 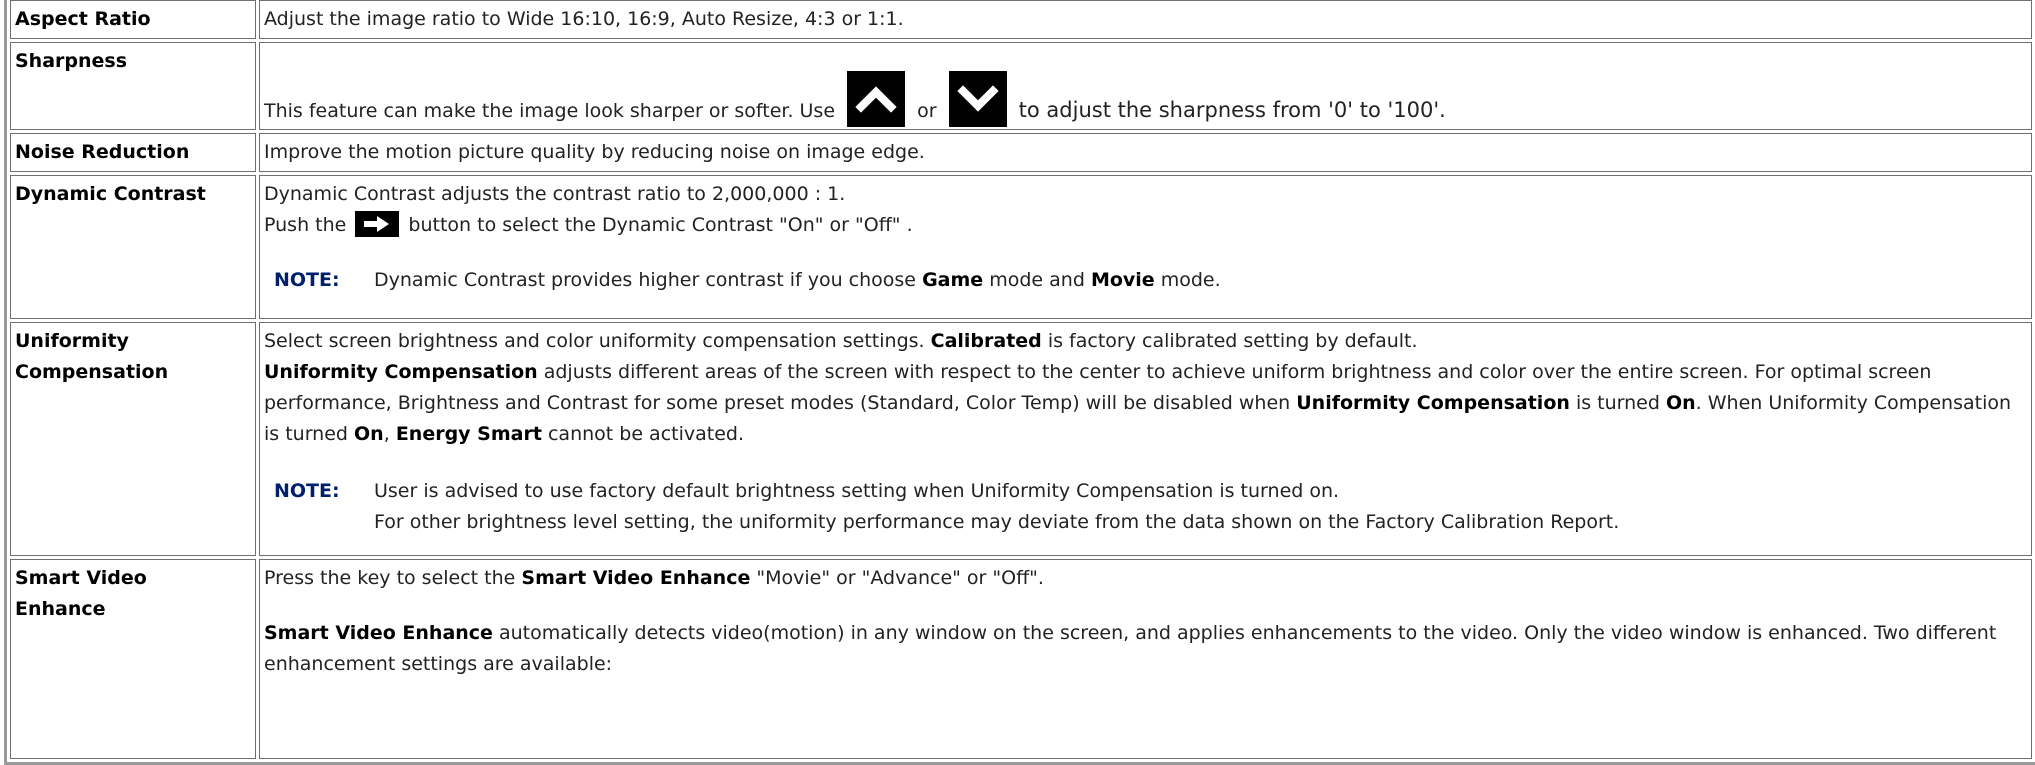 I want to click on row-label: Aspect Ratio, so click(x=133, y=19).